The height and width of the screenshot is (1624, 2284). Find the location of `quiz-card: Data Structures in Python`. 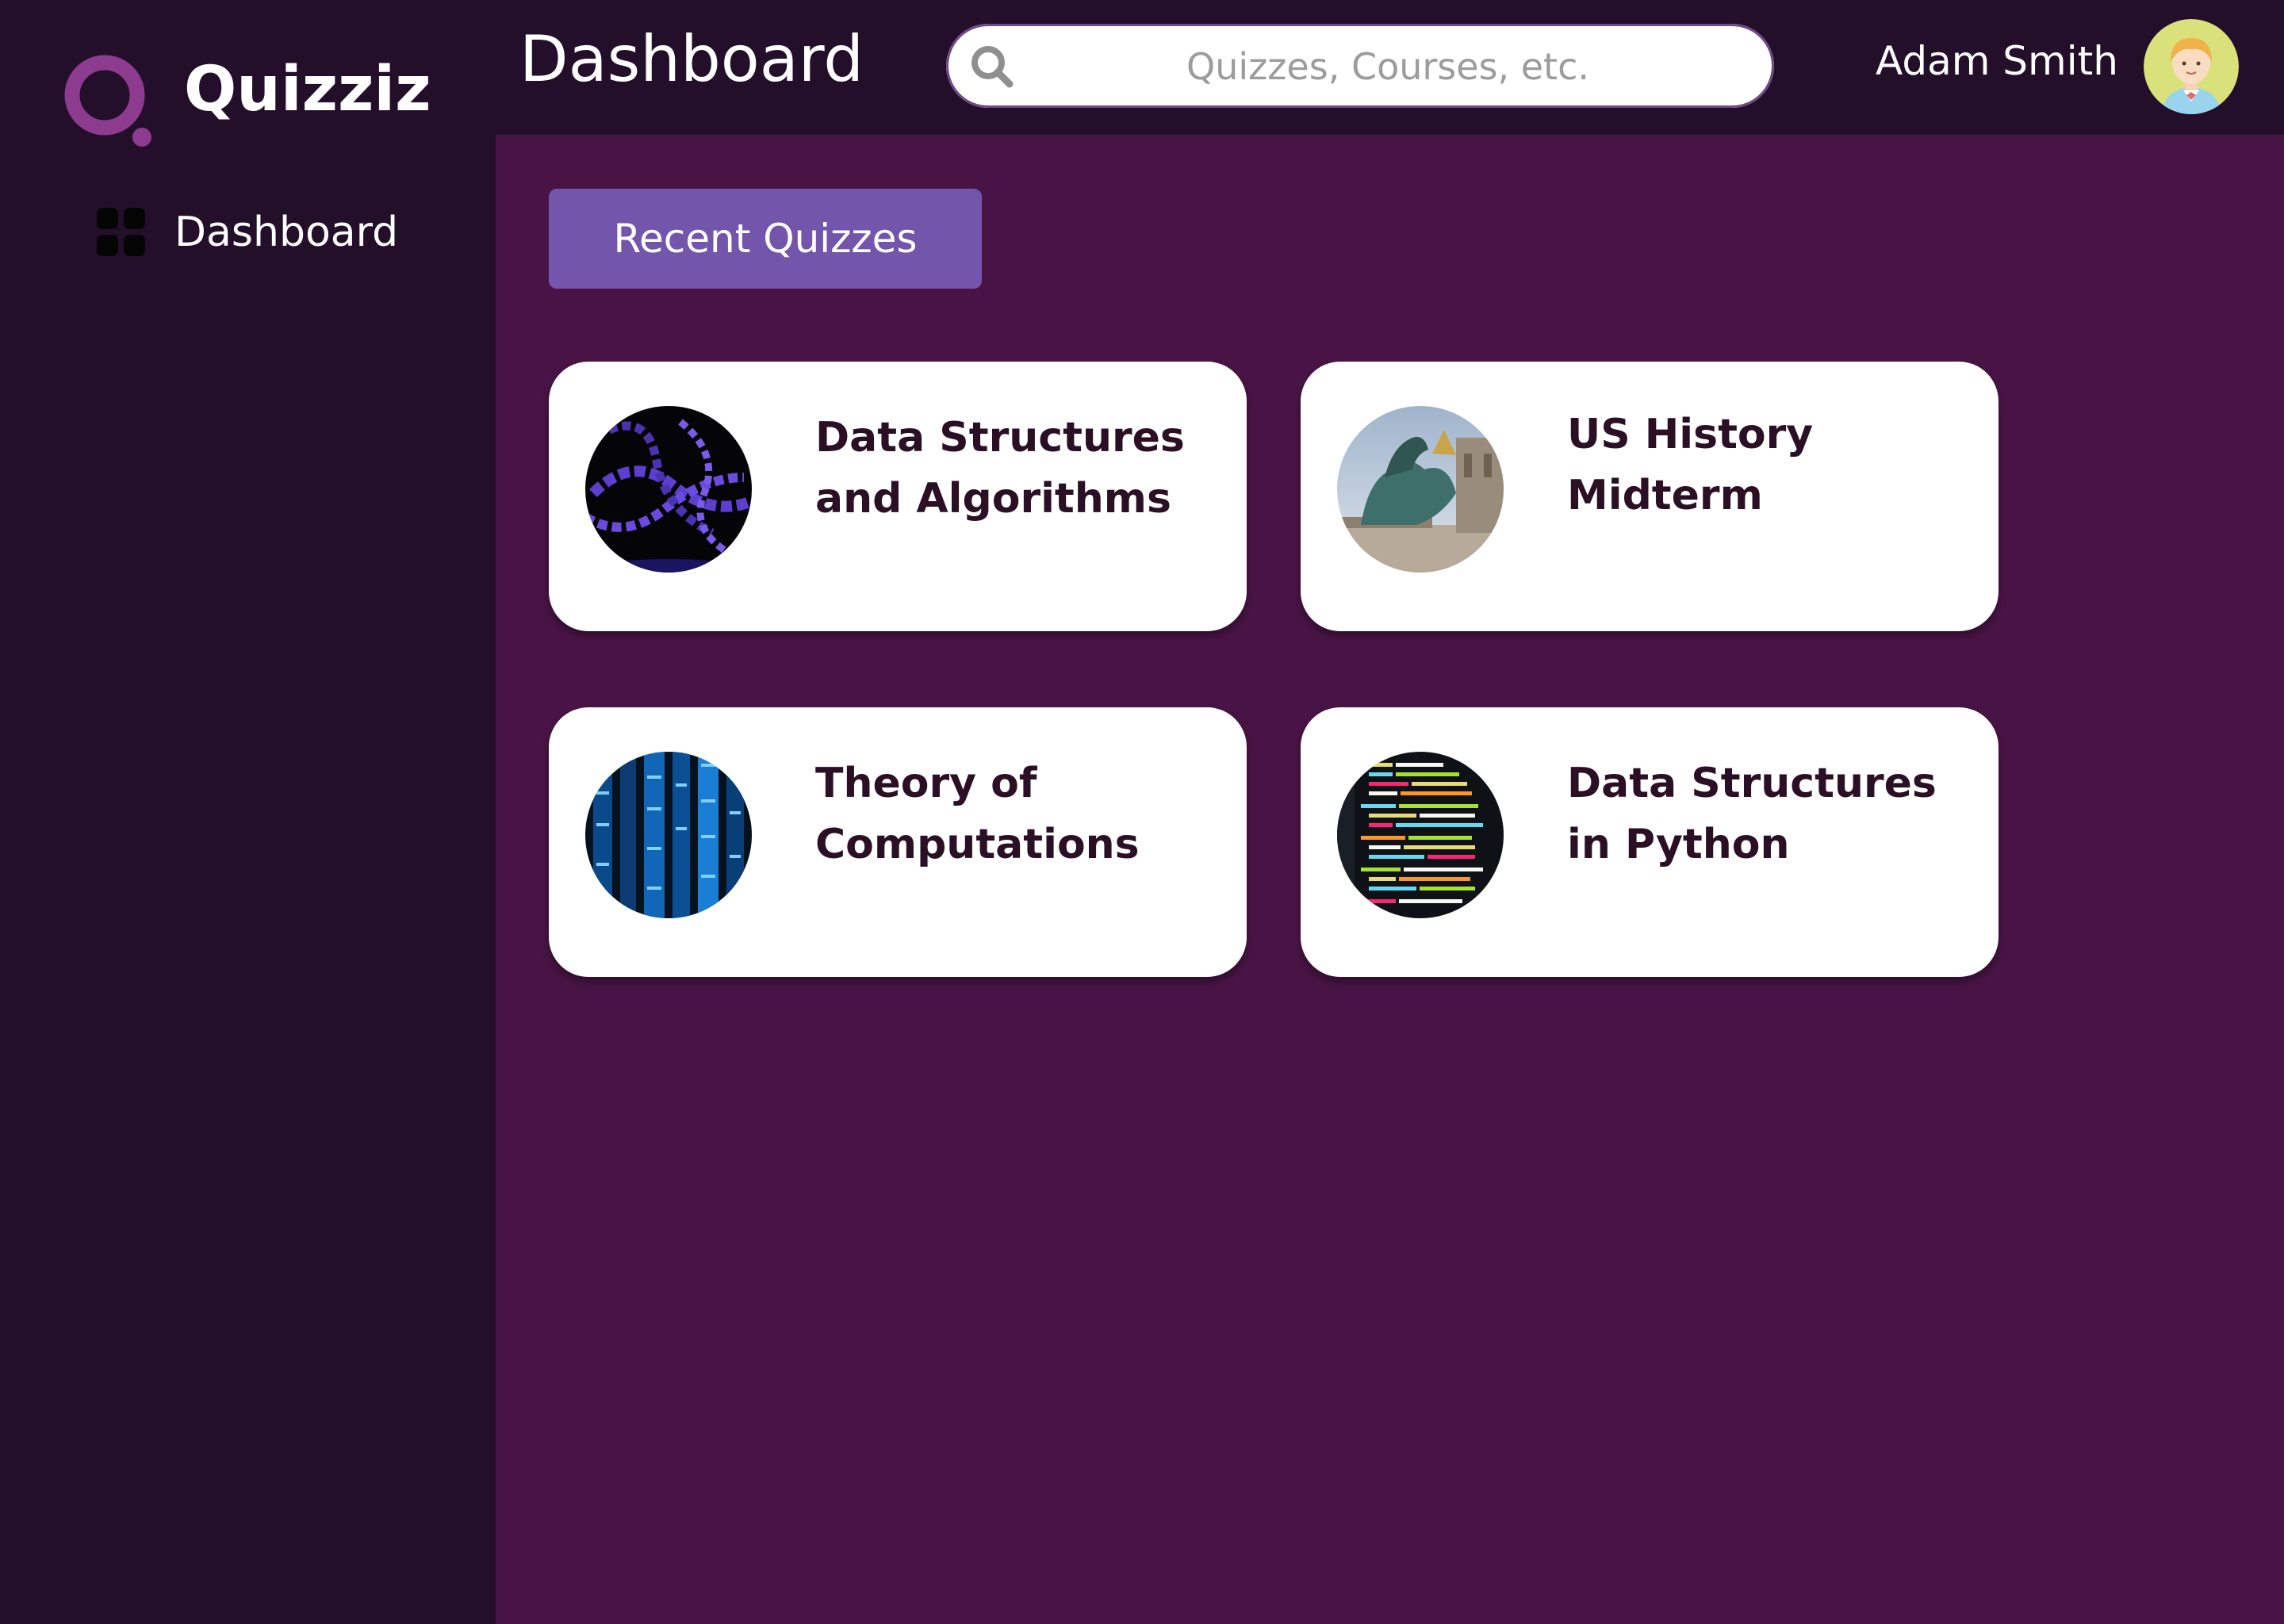

quiz-card: Data Structures in Python is located at coordinates (1649, 842).